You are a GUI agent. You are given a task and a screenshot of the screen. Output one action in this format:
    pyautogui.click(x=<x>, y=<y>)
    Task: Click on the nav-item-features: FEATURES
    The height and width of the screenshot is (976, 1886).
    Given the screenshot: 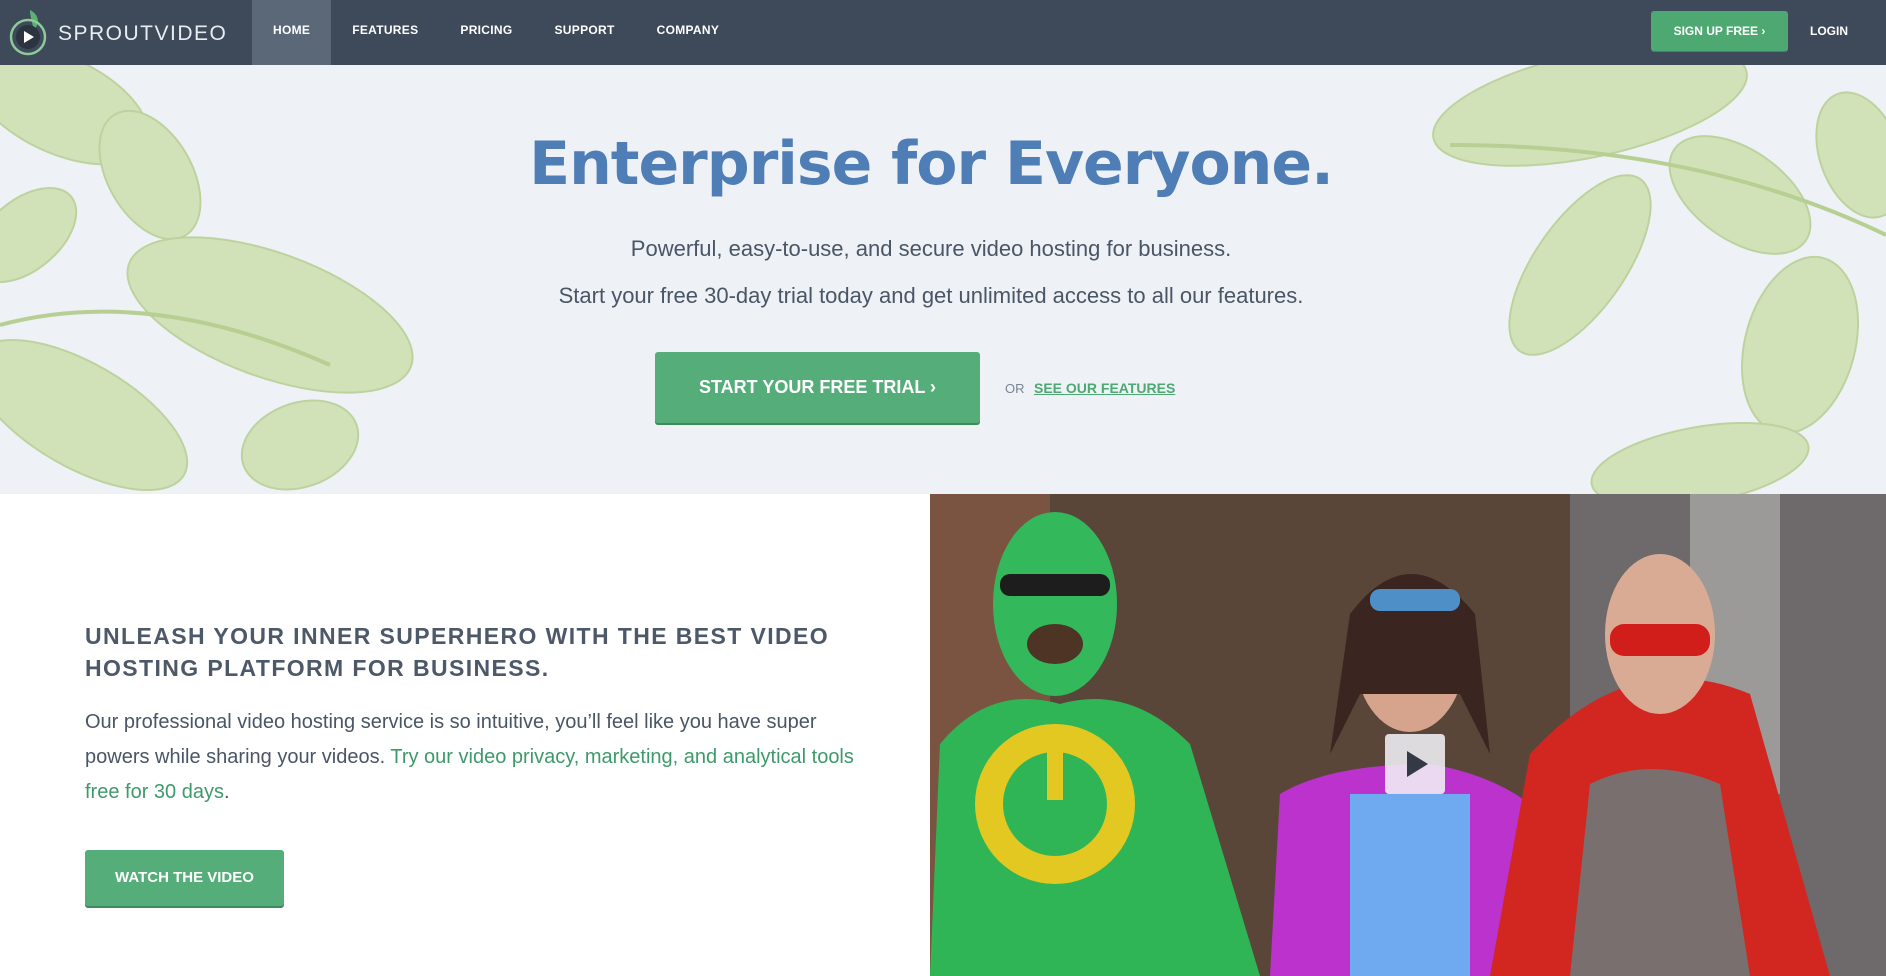 What is the action you would take?
    pyautogui.click(x=385, y=32)
    